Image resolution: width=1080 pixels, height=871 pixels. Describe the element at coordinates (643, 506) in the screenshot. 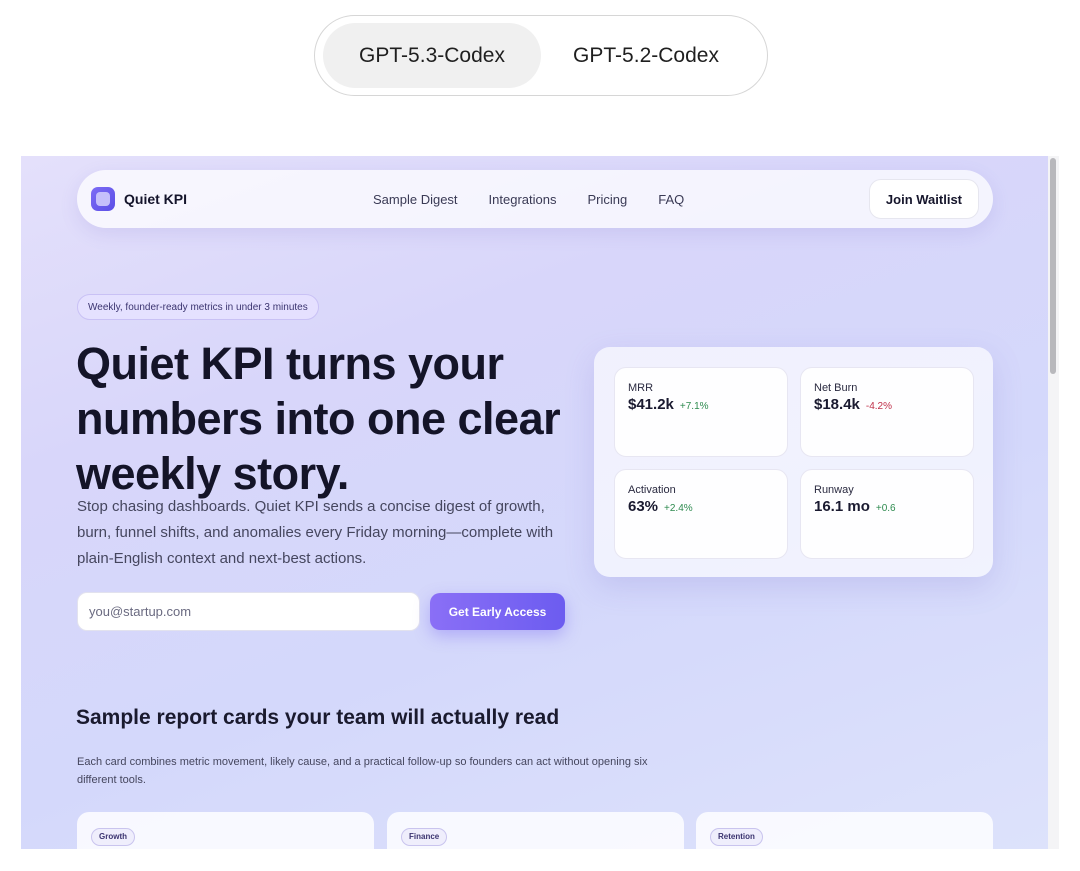

I see `metric-value: 63%` at that location.